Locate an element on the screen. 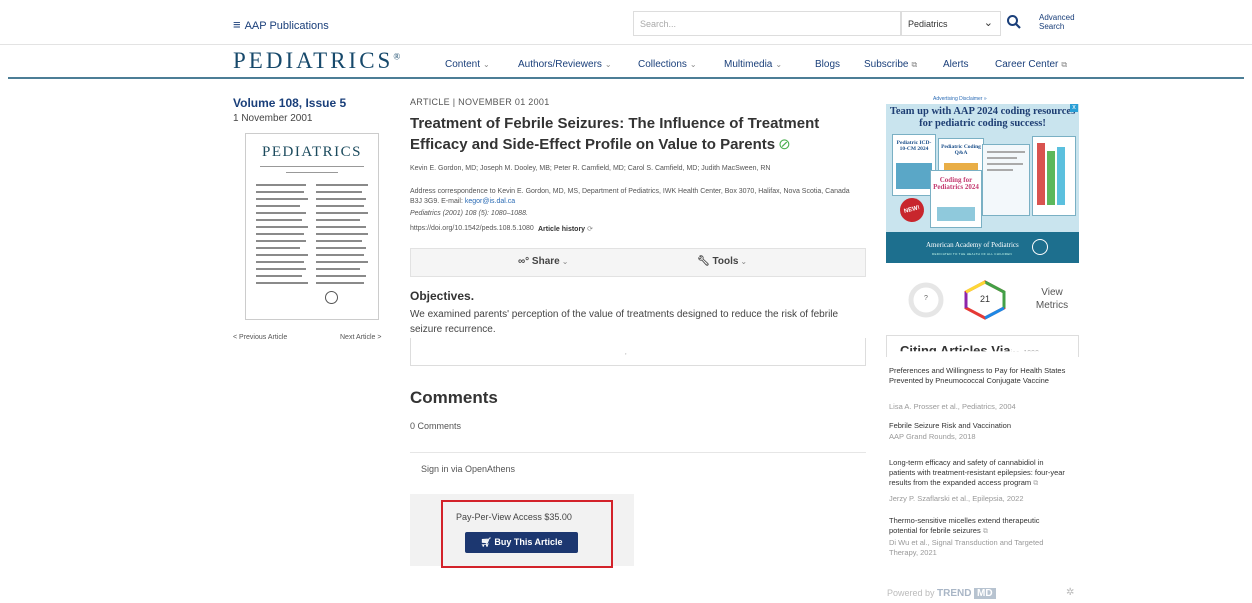 The width and height of the screenshot is (1252, 603). buy-article-button: 🛒︎ Buy This Article is located at coordinates (521, 542).